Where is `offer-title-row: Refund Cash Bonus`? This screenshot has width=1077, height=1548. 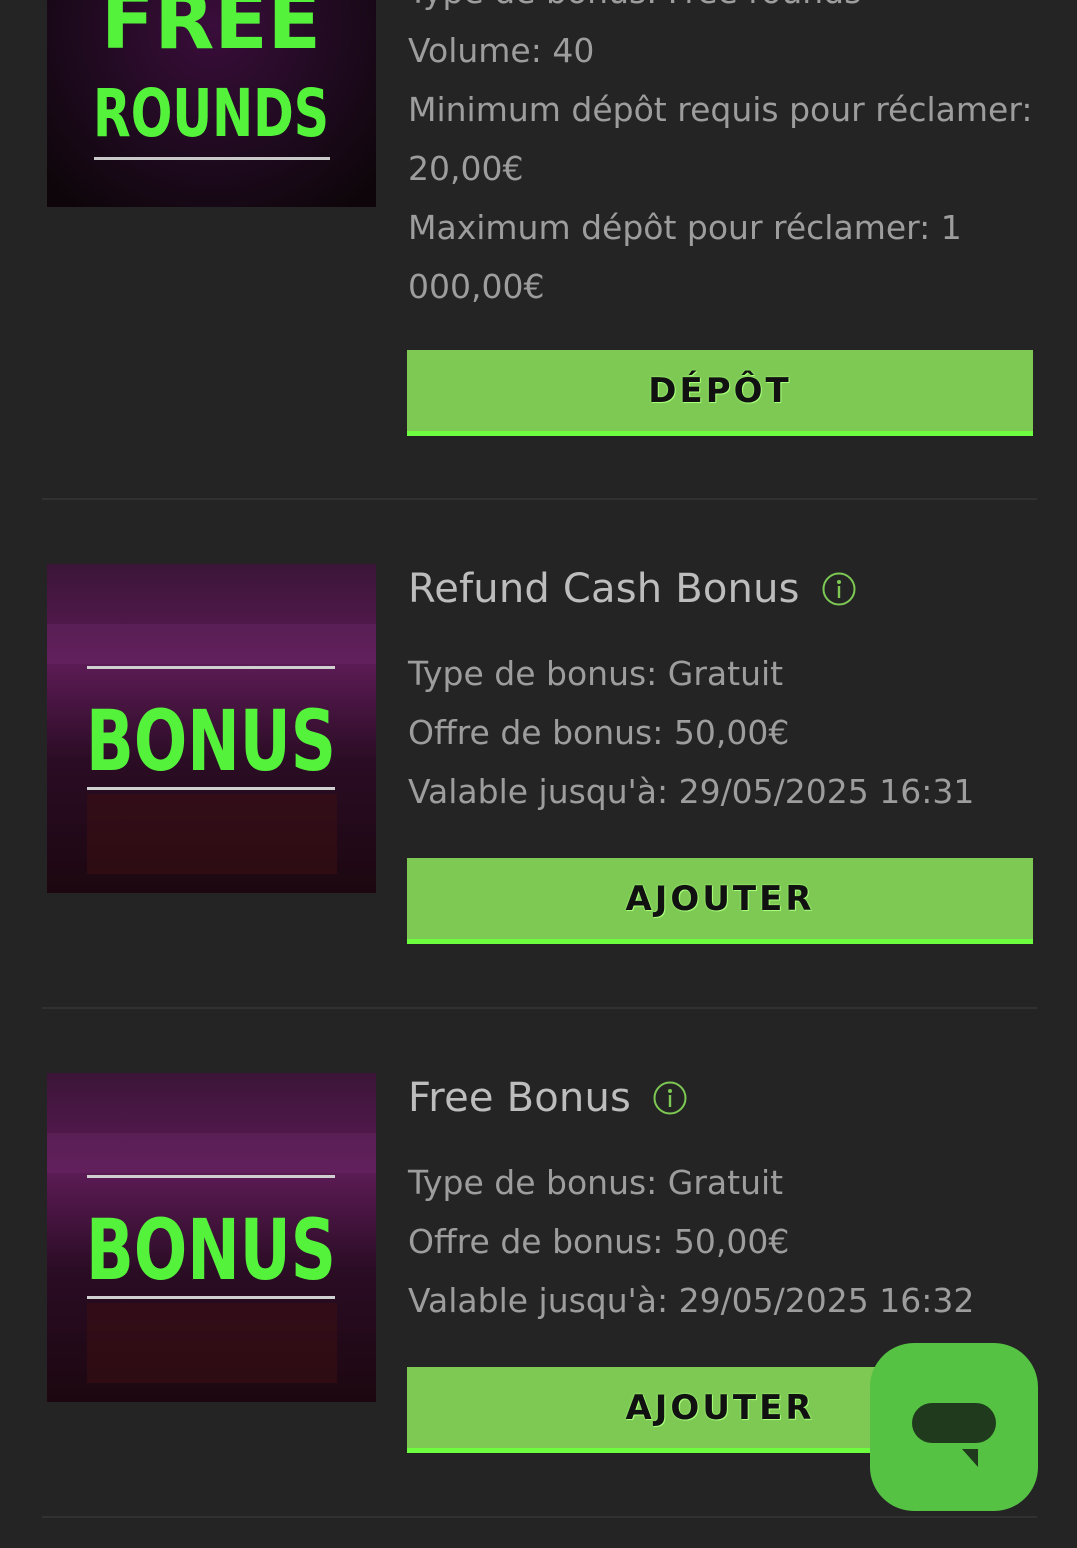 offer-title-row: Refund Cash Bonus is located at coordinates (720, 589).